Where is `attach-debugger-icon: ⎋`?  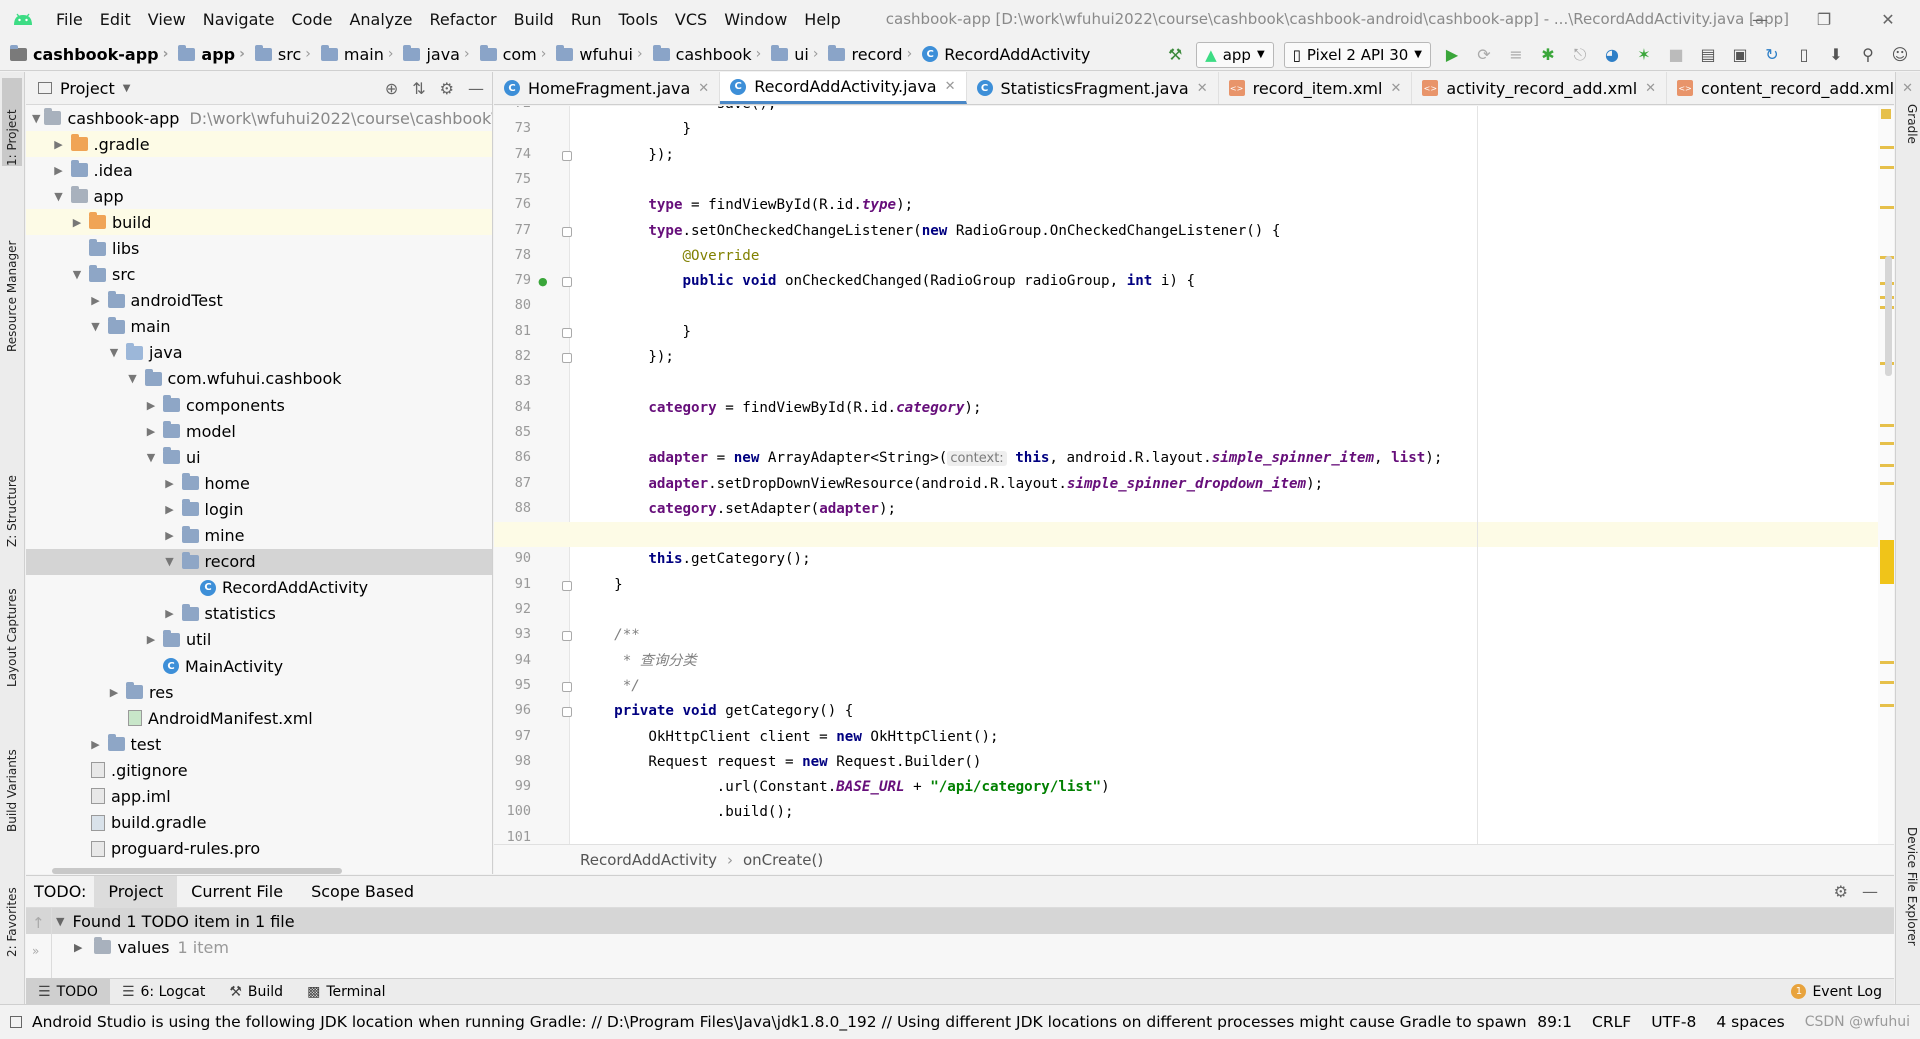 attach-debugger-icon: ⎋ is located at coordinates (1580, 55).